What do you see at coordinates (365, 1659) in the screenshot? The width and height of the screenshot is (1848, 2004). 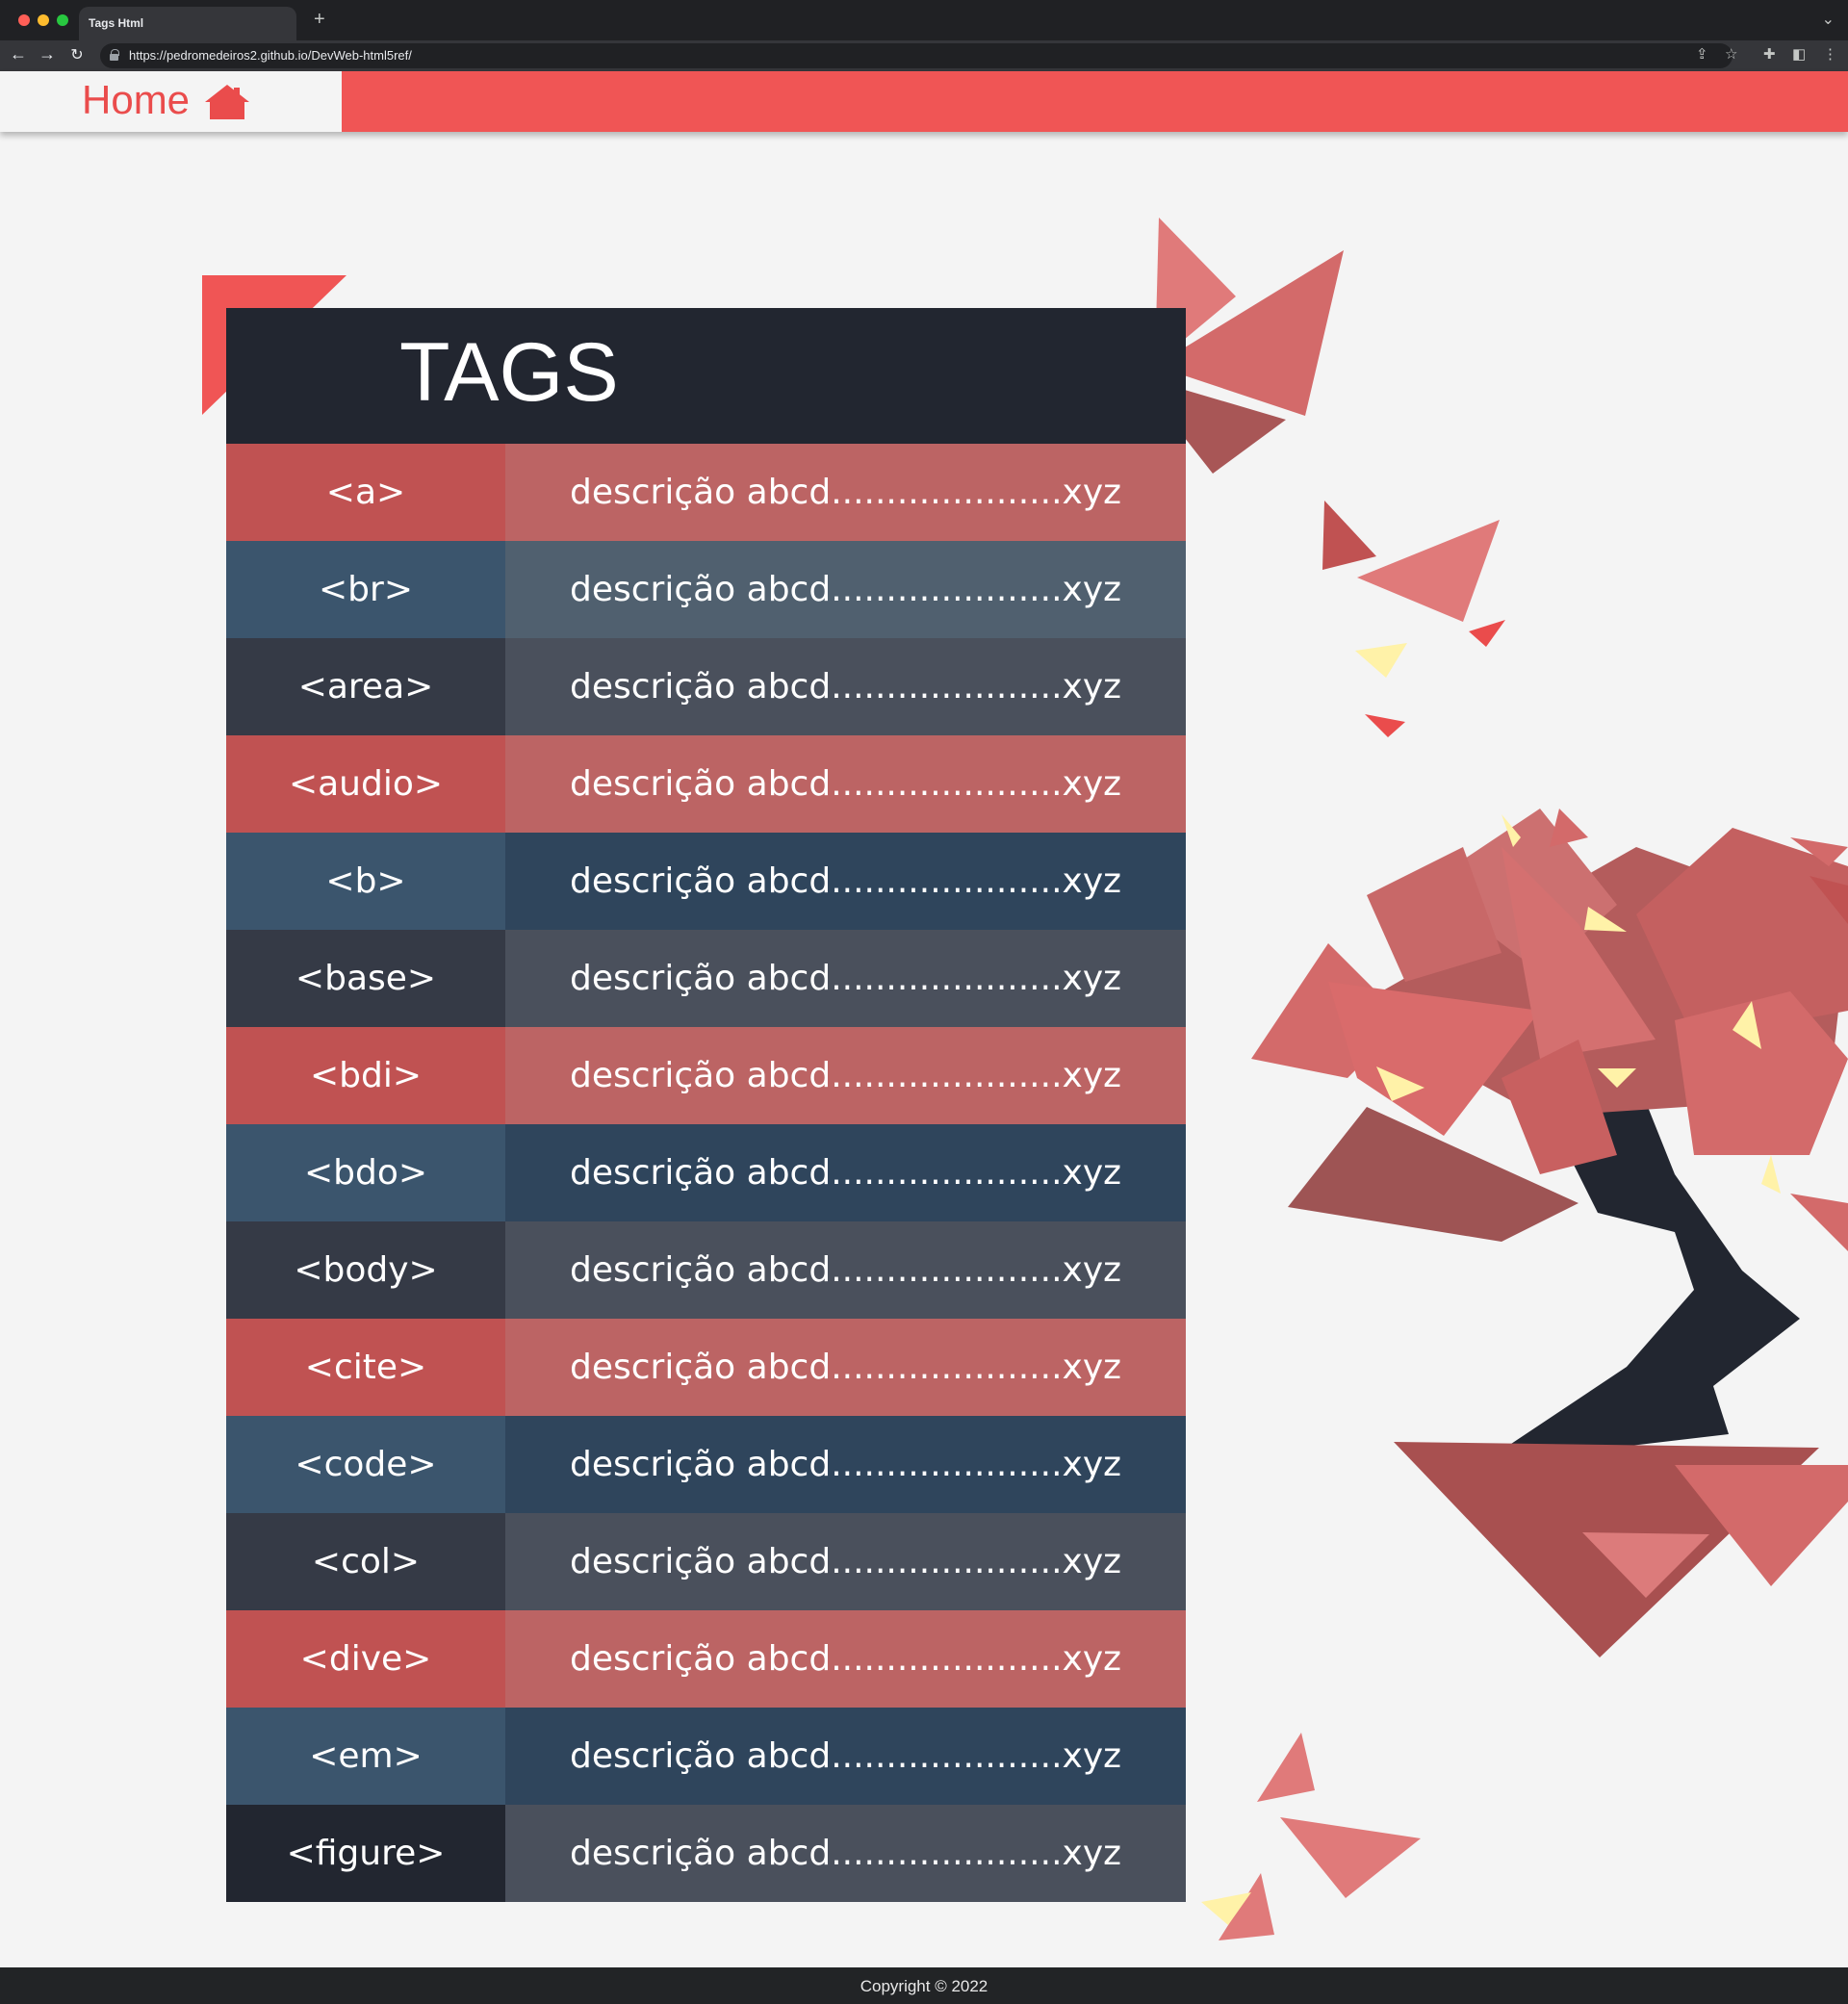 I see `tag-cell: <dive>` at bounding box center [365, 1659].